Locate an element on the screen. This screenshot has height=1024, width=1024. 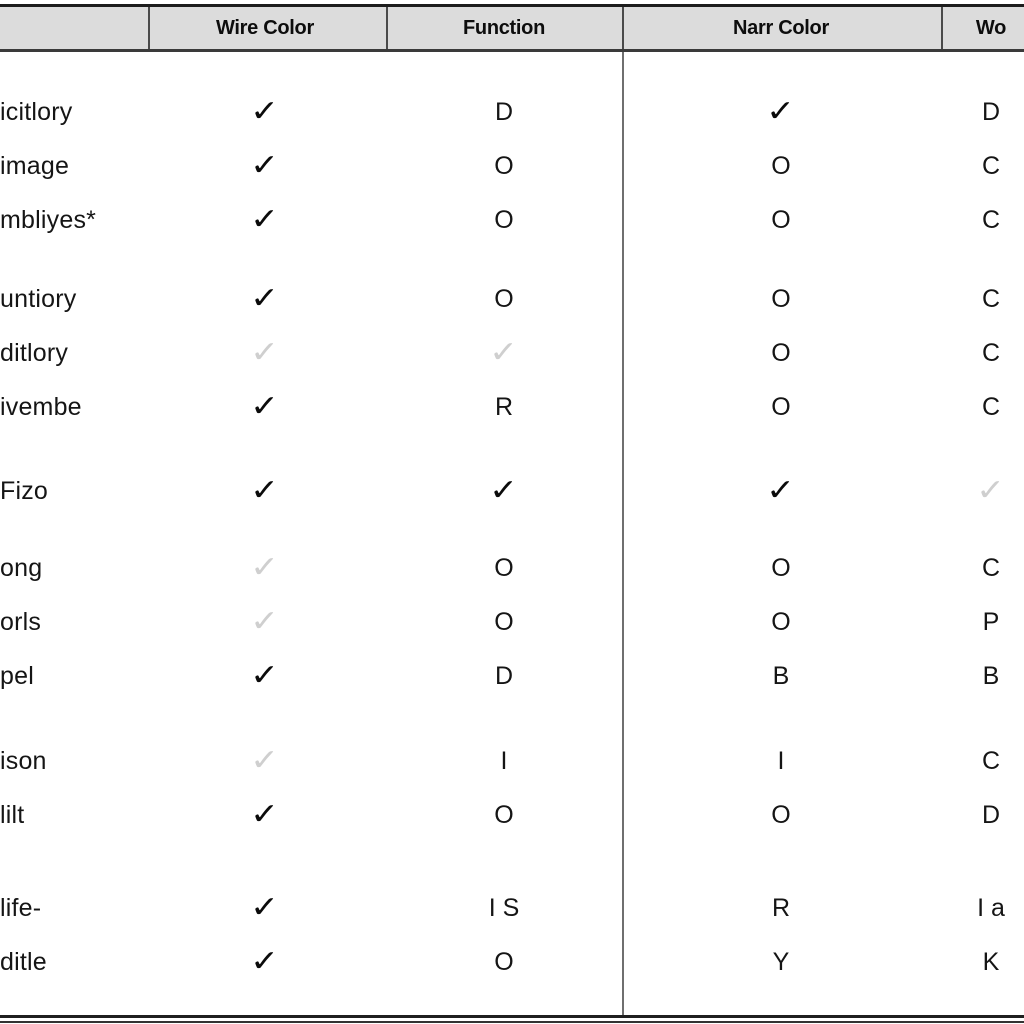
table-row: orls ✓ O O P is located at coordinates (512, 622).